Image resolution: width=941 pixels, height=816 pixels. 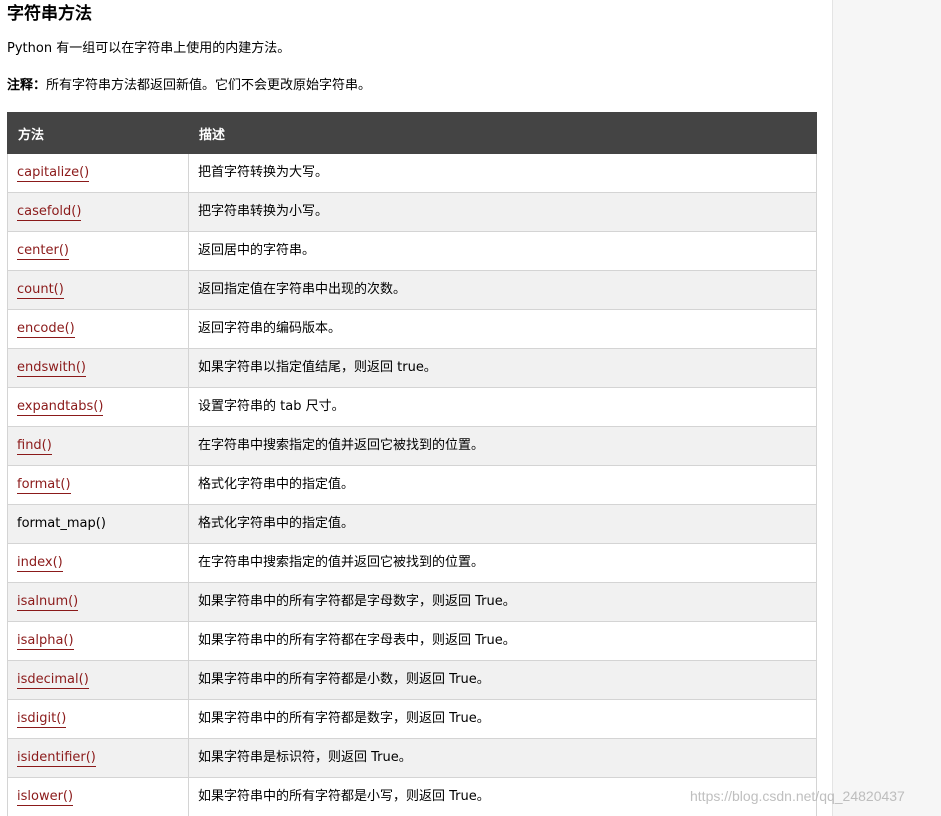 I want to click on method-link: casefold(), so click(x=49, y=212).